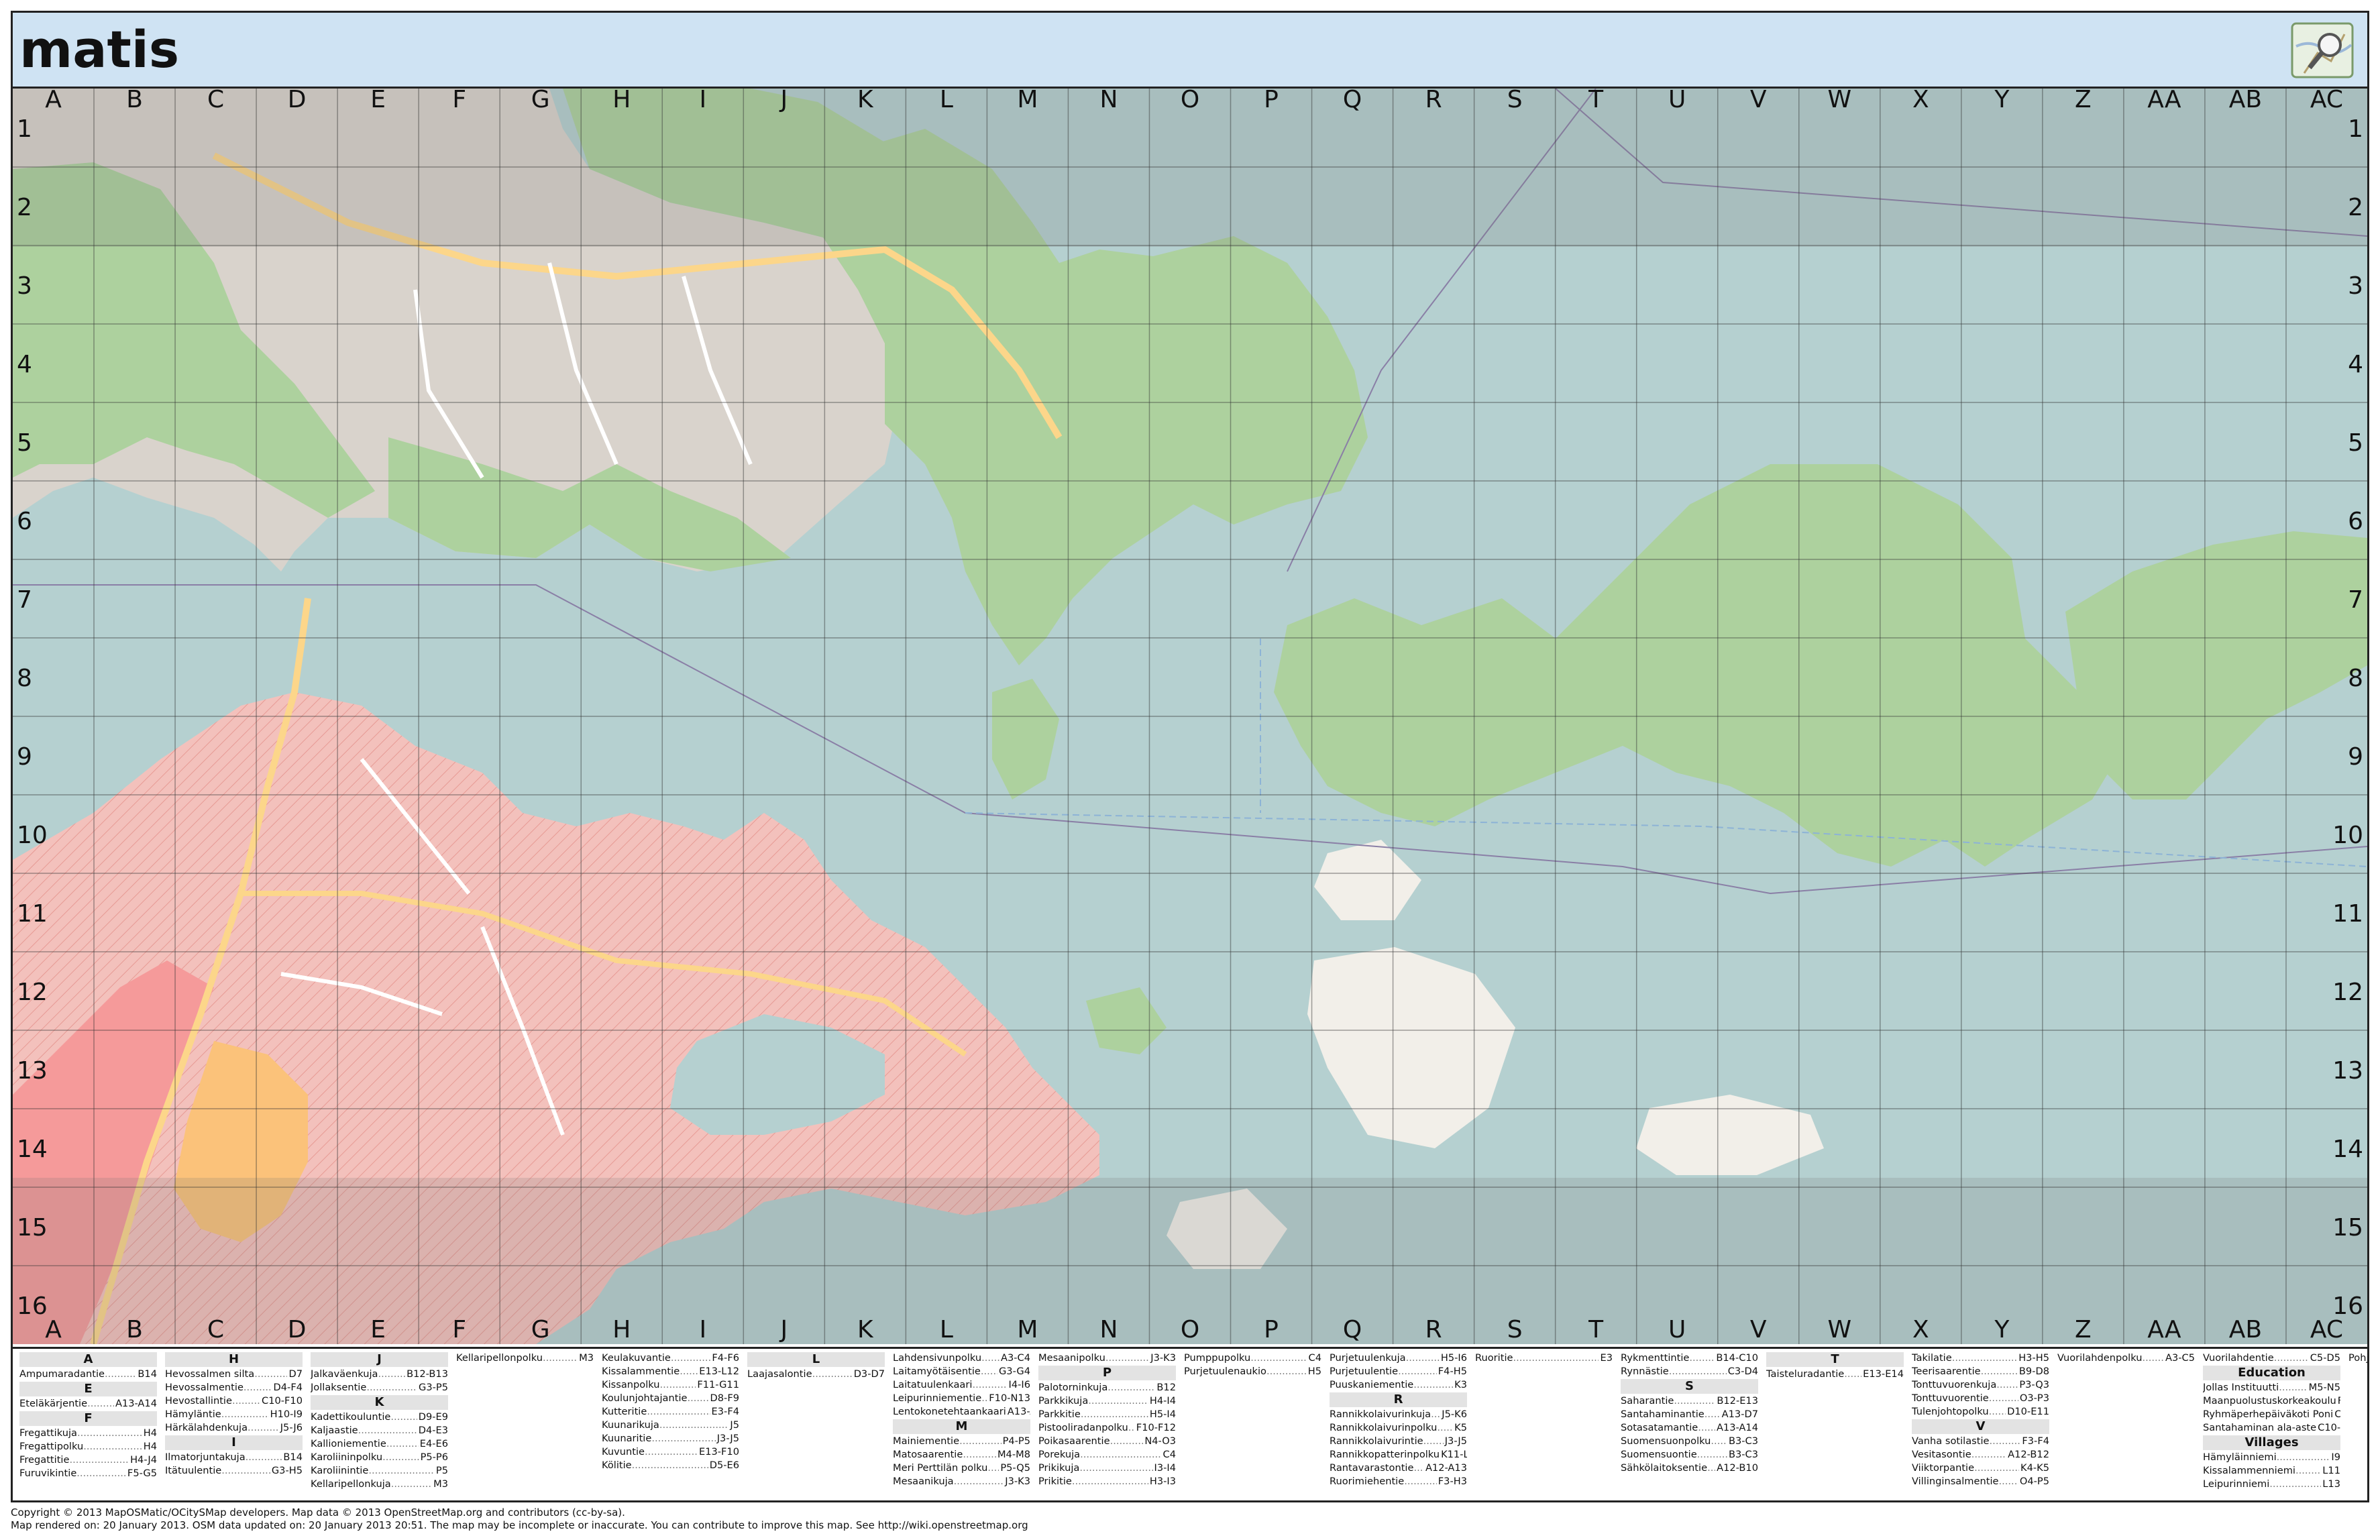  I want to click on index-entry: Vuorilahdenpolku A3-C5, so click(2126, 1359).